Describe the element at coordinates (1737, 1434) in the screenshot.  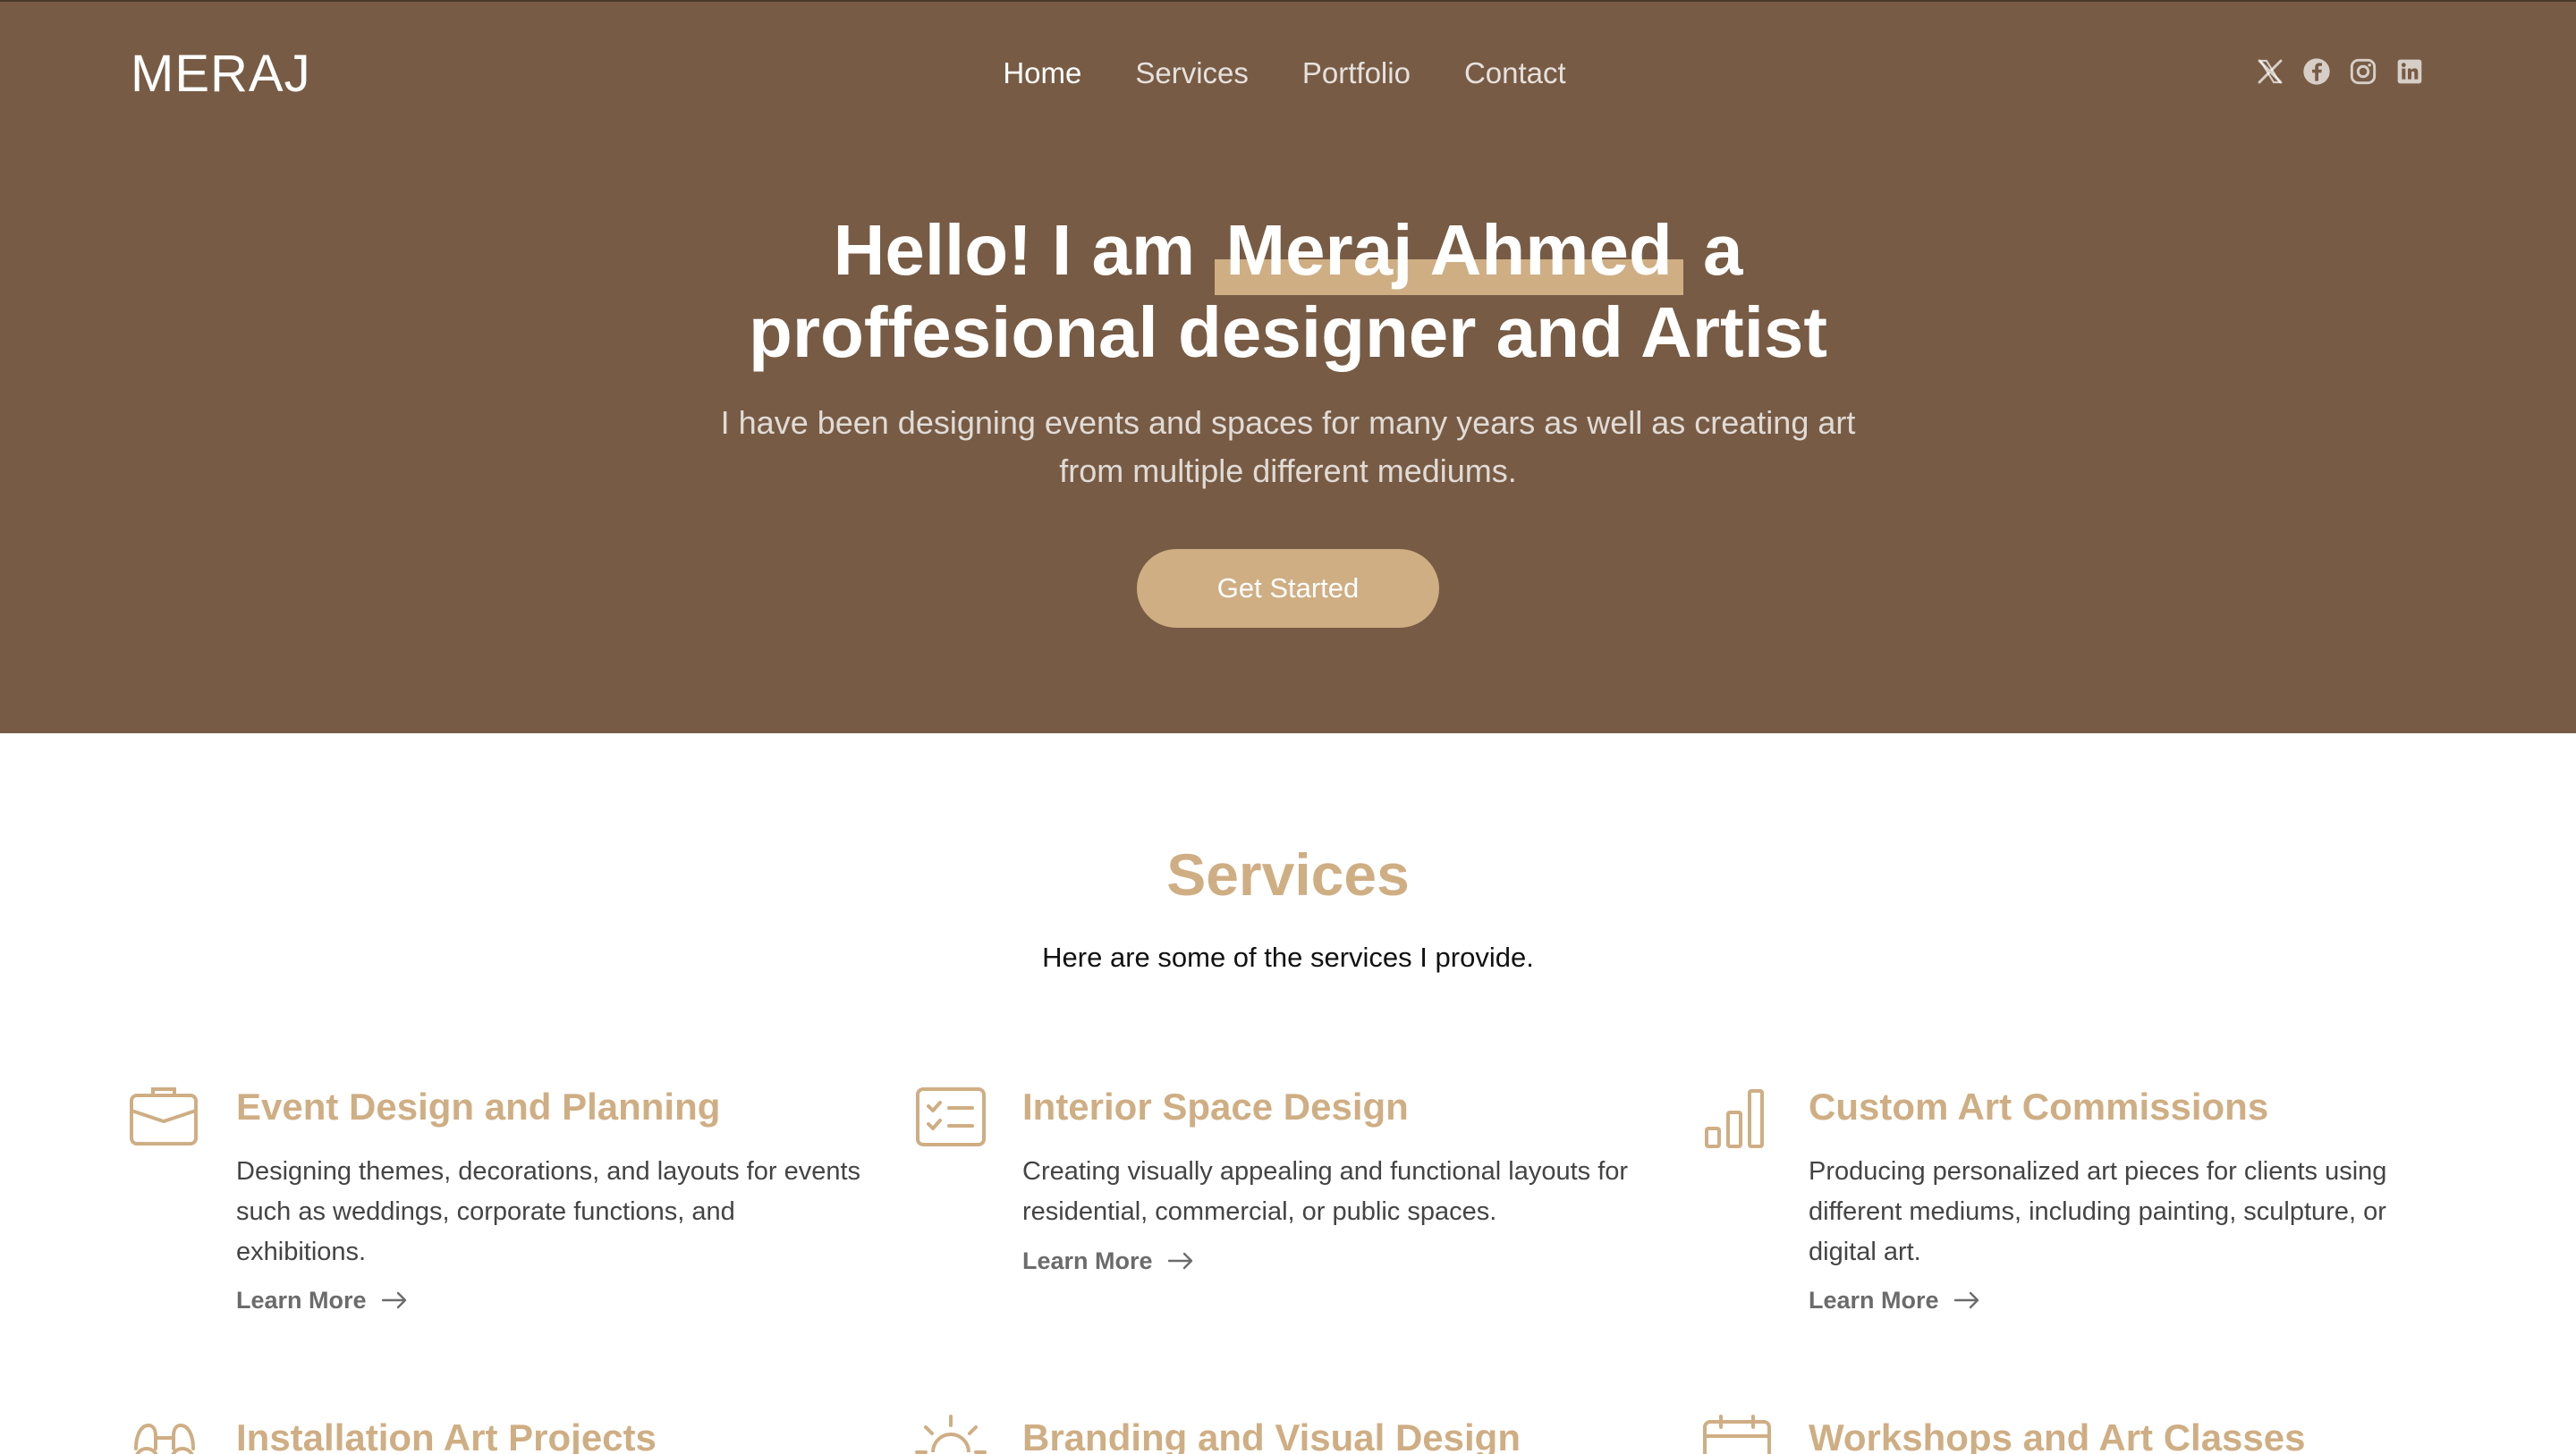
I see `calendar-icon` at that location.